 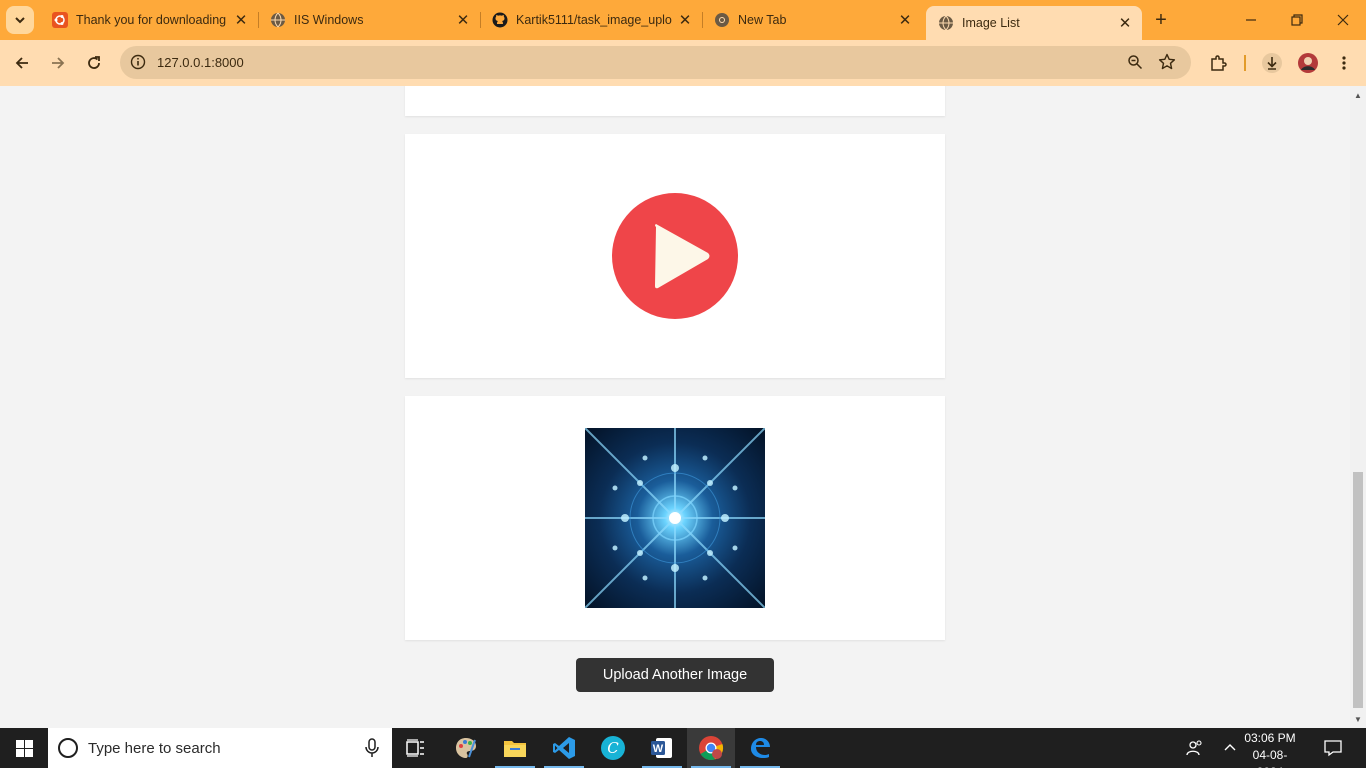 I want to click on tab-title: Kartik5111/task_image_uplo, so click(x=594, y=20).